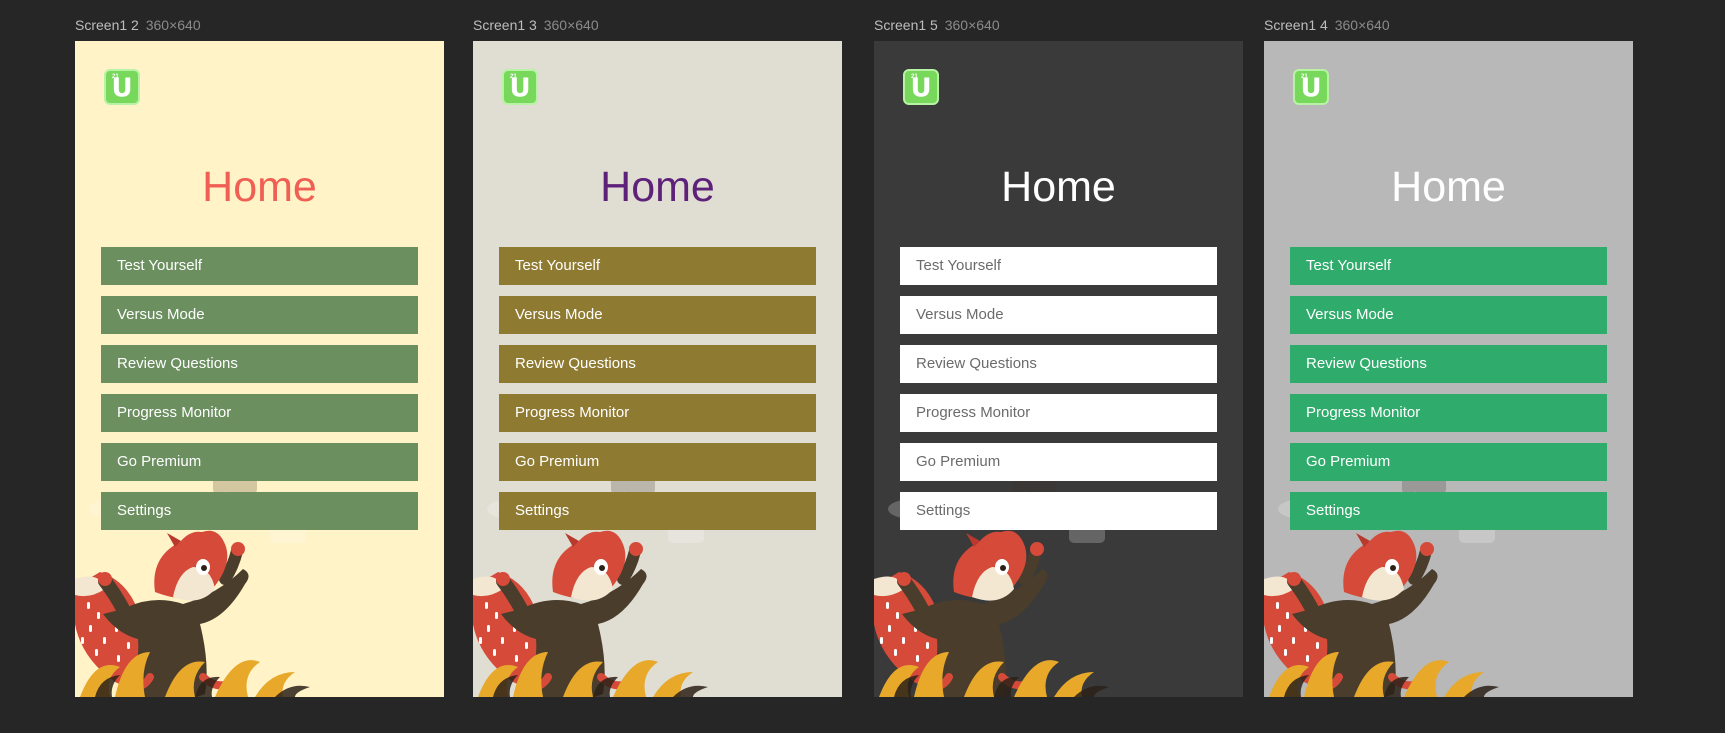  What do you see at coordinates (906, 25) in the screenshot?
I see `artboard-name: Screen1 5` at bounding box center [906, 25].